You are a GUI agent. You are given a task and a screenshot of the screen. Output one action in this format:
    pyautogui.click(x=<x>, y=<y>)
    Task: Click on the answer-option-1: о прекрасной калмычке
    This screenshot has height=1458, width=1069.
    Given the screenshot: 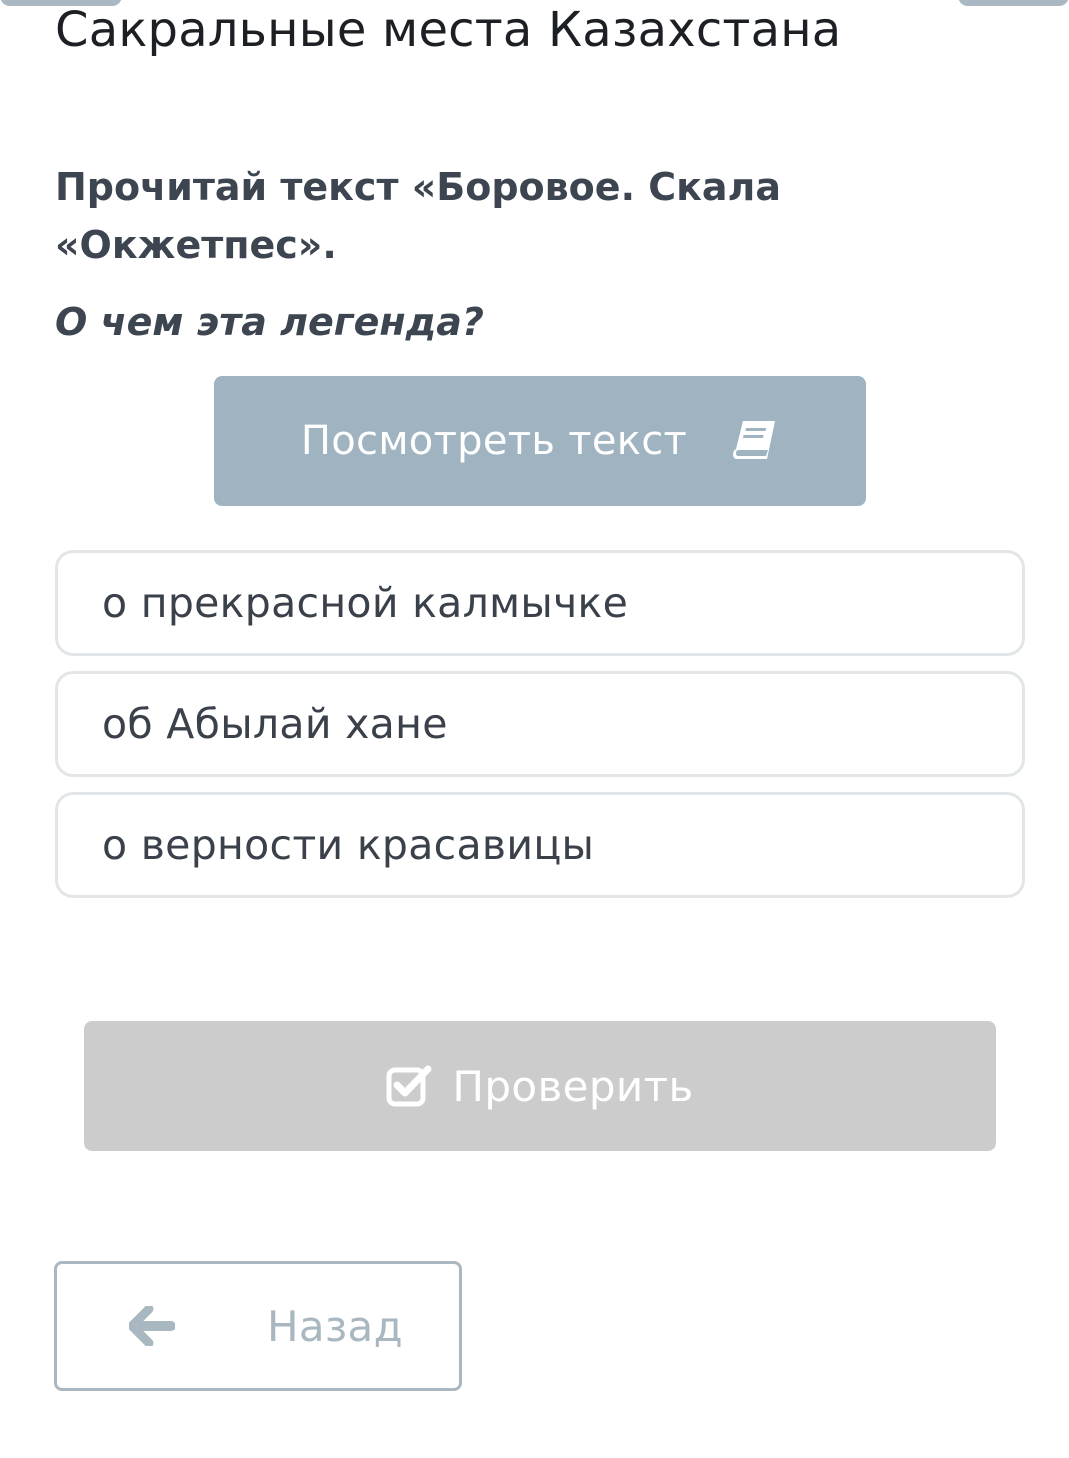 What is the action you would take?
    pyautogui.click(x=540, y=603)
    